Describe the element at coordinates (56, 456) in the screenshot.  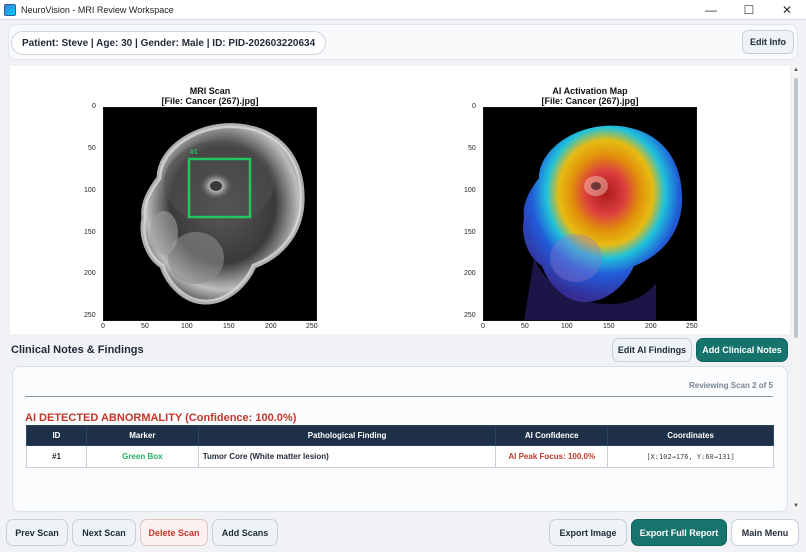
I see `finding-id: #1` at that location.